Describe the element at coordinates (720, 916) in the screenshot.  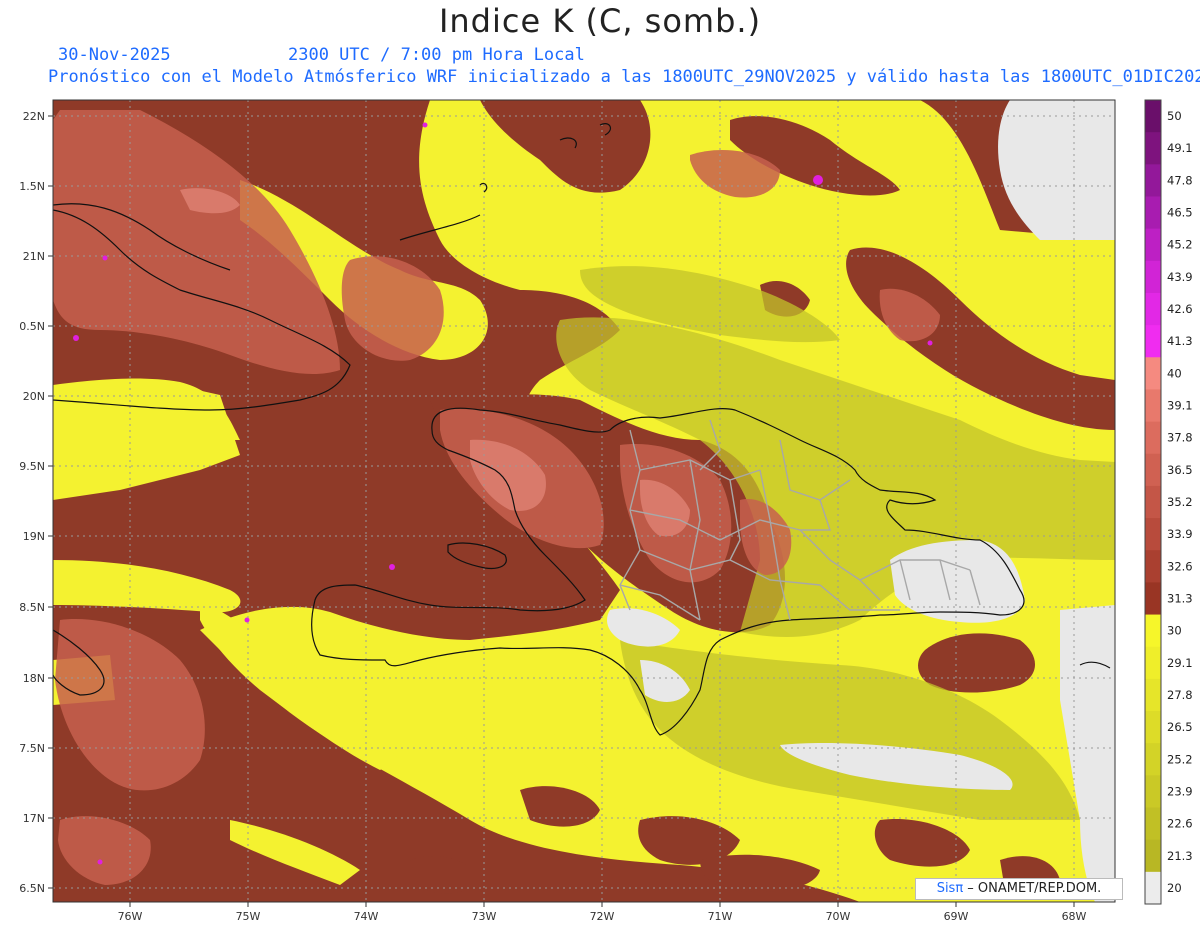
I see `longitude-label: 71W` at that location.